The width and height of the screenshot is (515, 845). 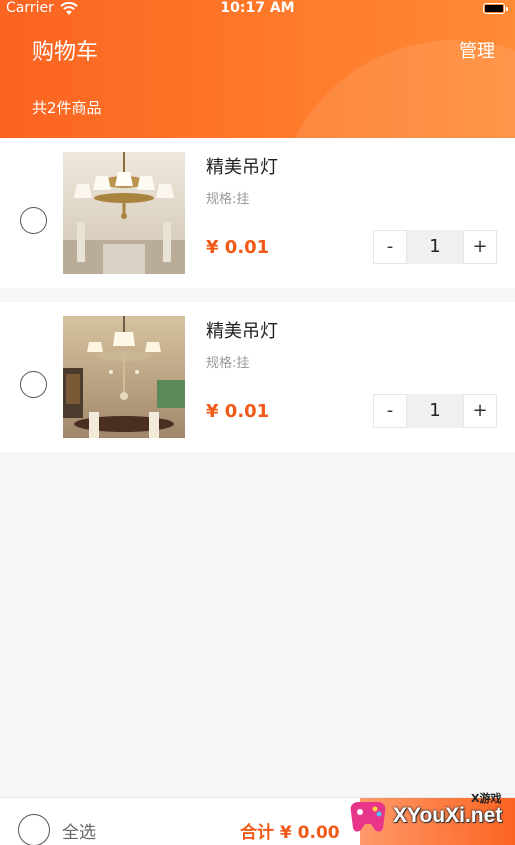 What do you see at coordinates (448, 815) in the screenshot?
I see `watermark-text: XYouXi.net` at bounding box center [448, 815].